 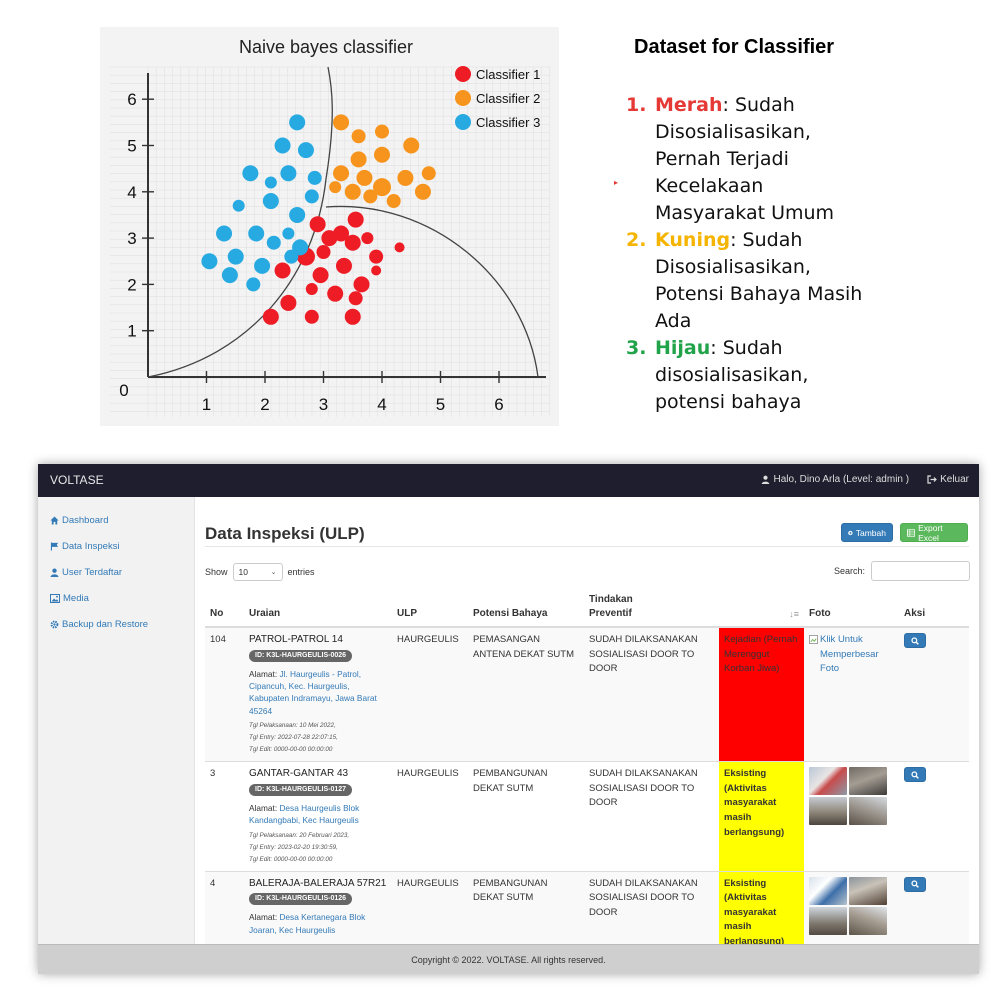 I want to click on sidebar-item-backup-restore: Backup dan Restore, so click(x=99, y=624).